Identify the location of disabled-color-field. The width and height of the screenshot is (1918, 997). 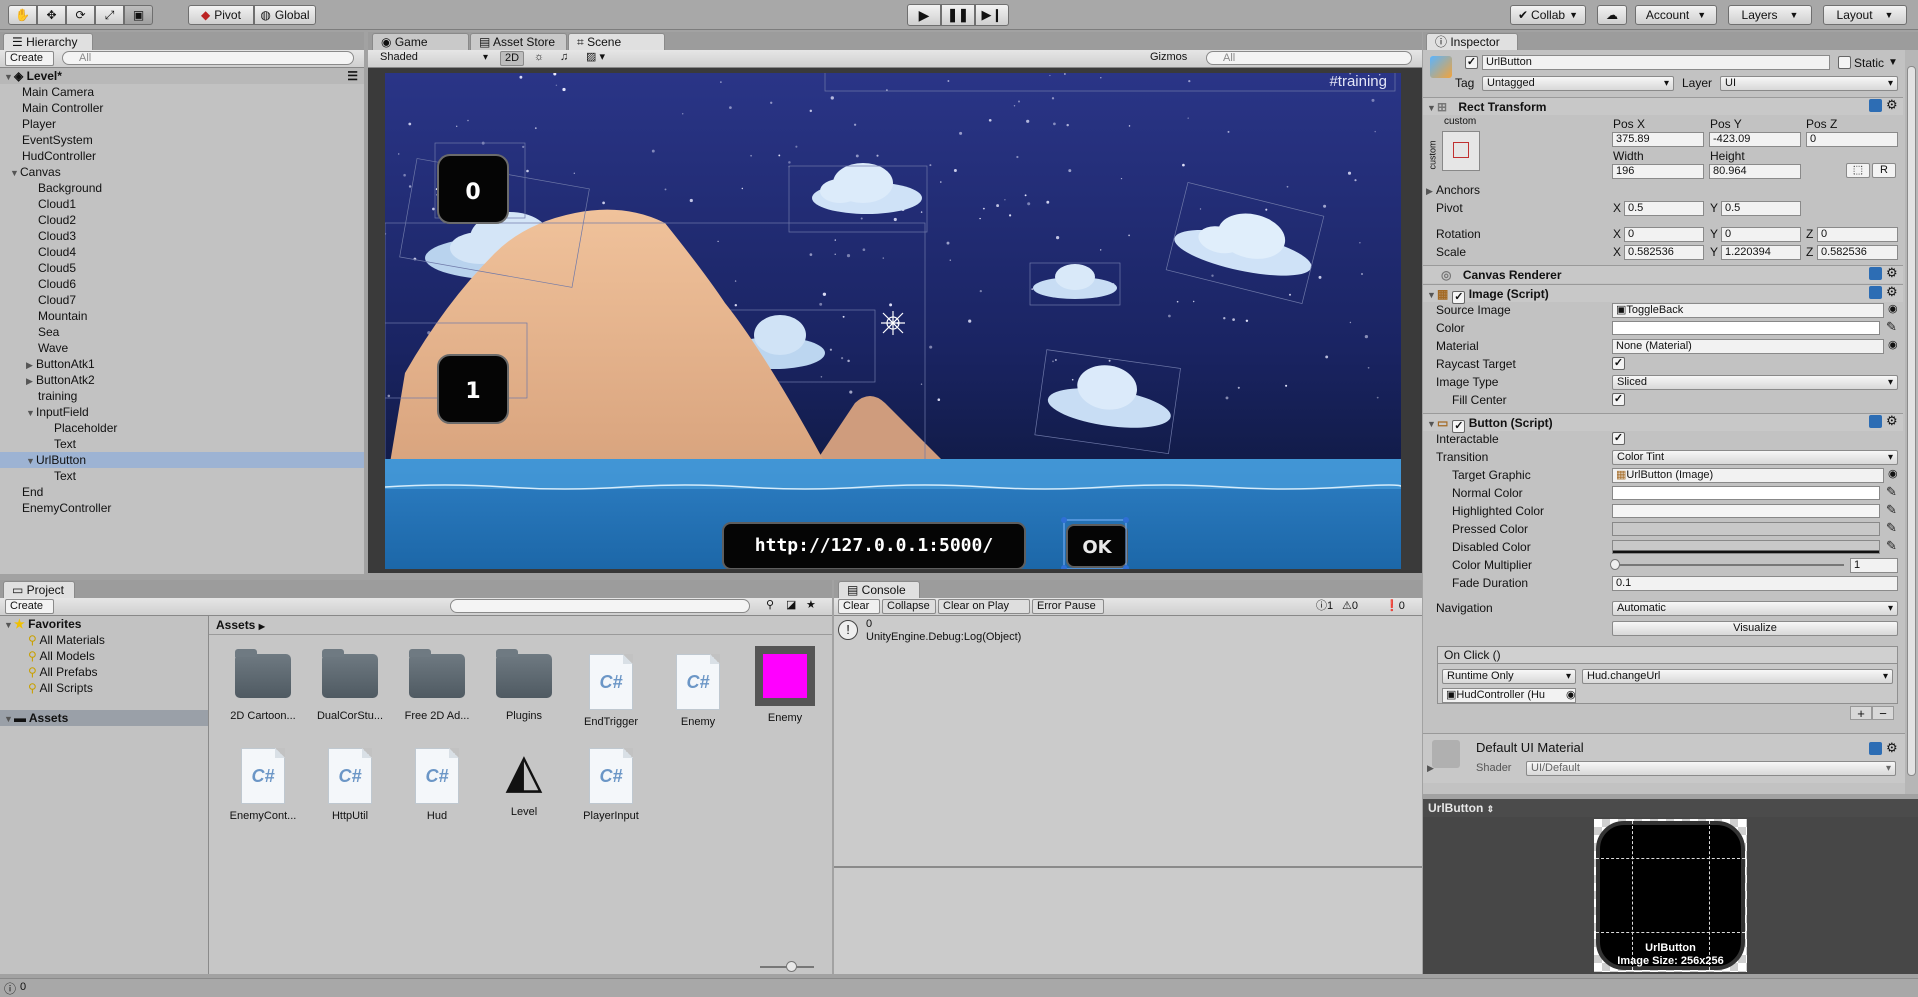
(1746, 547).